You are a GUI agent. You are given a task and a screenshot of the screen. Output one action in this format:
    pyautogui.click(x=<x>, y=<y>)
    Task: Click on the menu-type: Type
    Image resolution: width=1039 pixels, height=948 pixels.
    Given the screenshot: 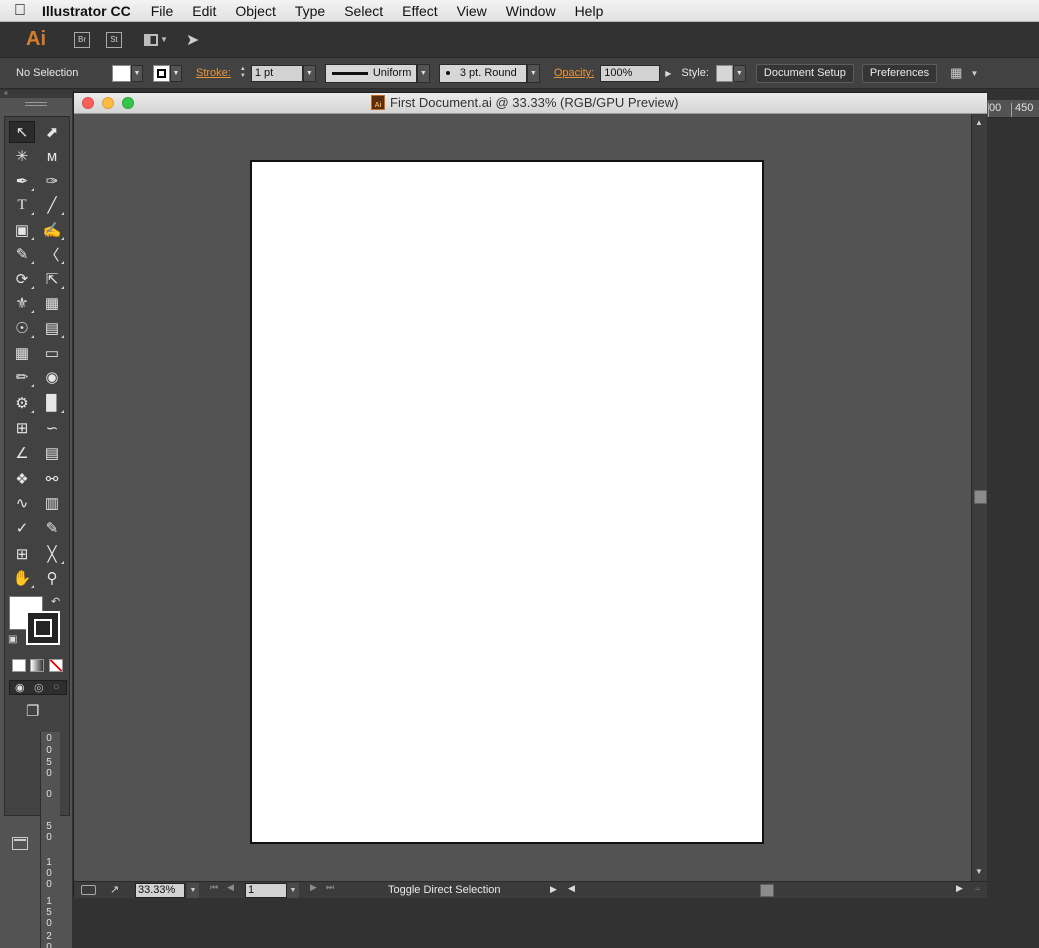 What is the action you would take?
    pyautogui.click(x=310, y=11)
    